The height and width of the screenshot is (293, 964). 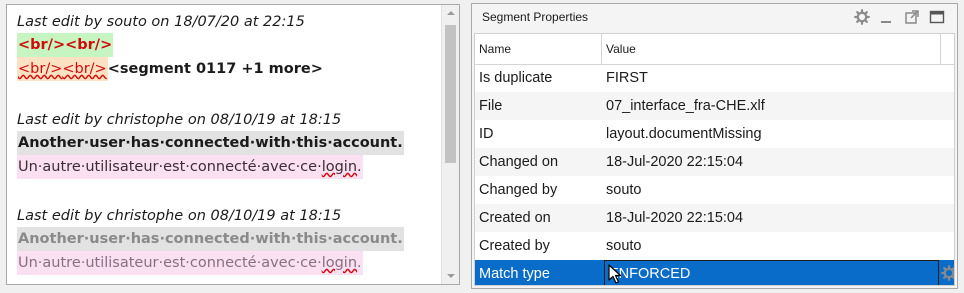 I want to click on property-value: layout.documentMissing, so click(x=684, y=134).